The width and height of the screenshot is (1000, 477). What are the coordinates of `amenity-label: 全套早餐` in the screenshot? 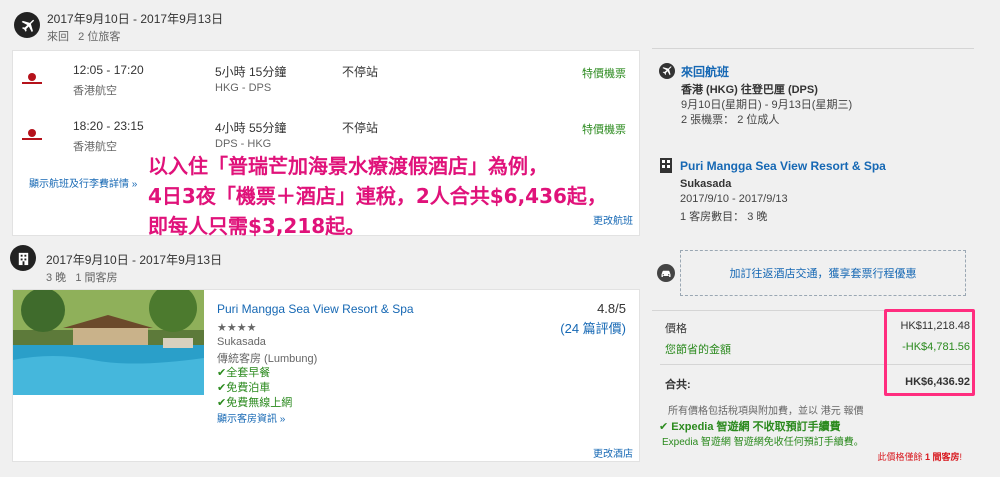 It's located at (248, 373).